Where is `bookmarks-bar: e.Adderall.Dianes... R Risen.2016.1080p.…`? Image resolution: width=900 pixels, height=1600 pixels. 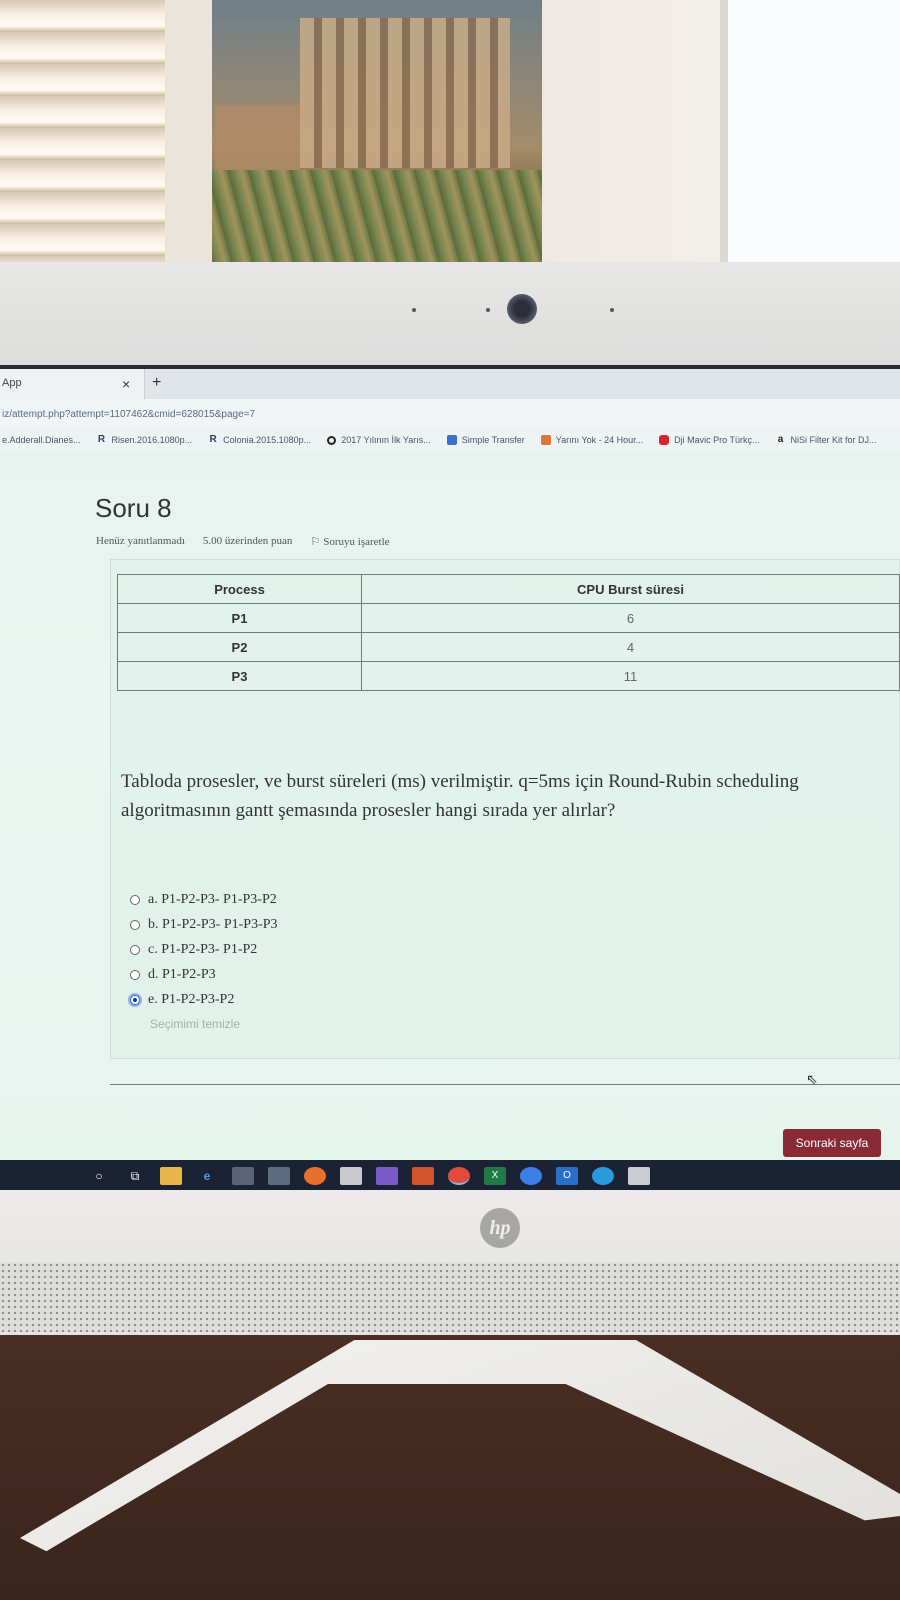
bookmarks-bar: e.Adderall.Dianes... R Risen.2016.1080p.… is located at coordinates (450, 440).